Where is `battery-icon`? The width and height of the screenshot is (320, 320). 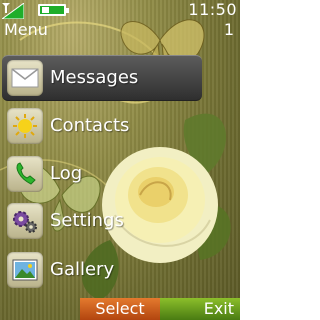
battery-icon is located at coordinates (53, 10).